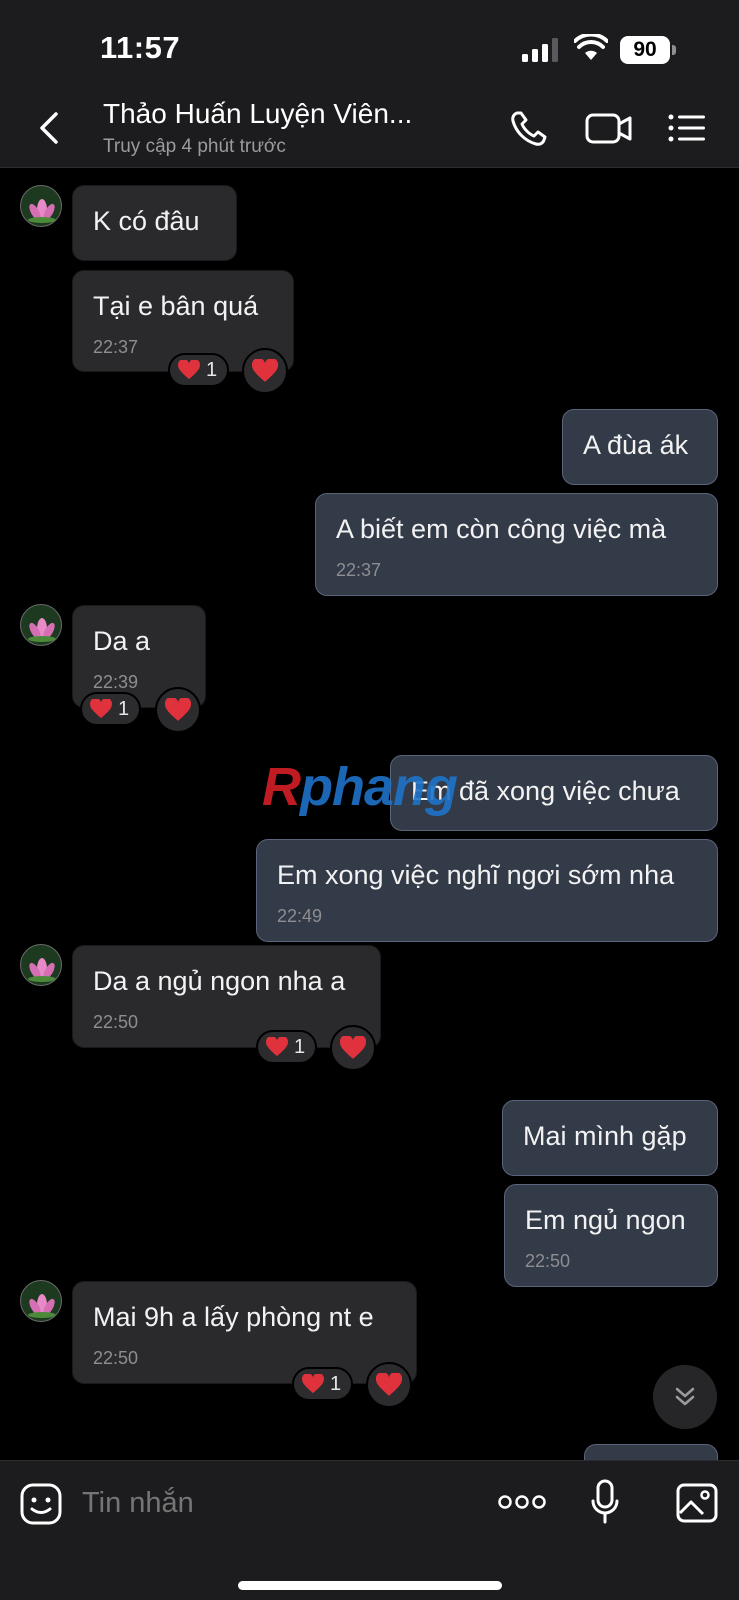 The width and height of the screenshot is (739, 1600). I want to click on battery-indicator: 90, so click(648, 50).